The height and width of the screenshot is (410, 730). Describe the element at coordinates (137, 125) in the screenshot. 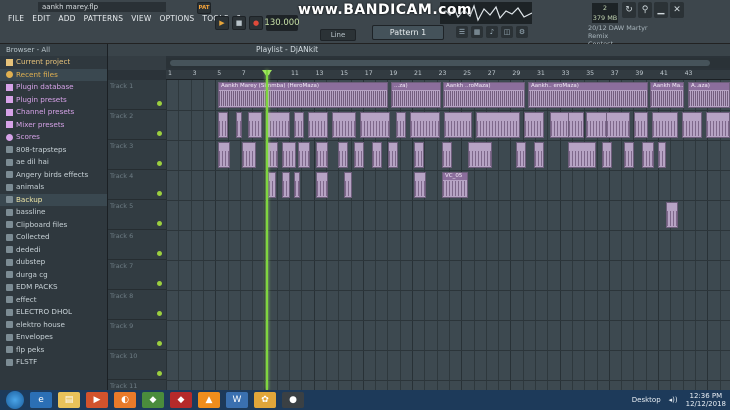

I see `track-header: Track 2` at that location.